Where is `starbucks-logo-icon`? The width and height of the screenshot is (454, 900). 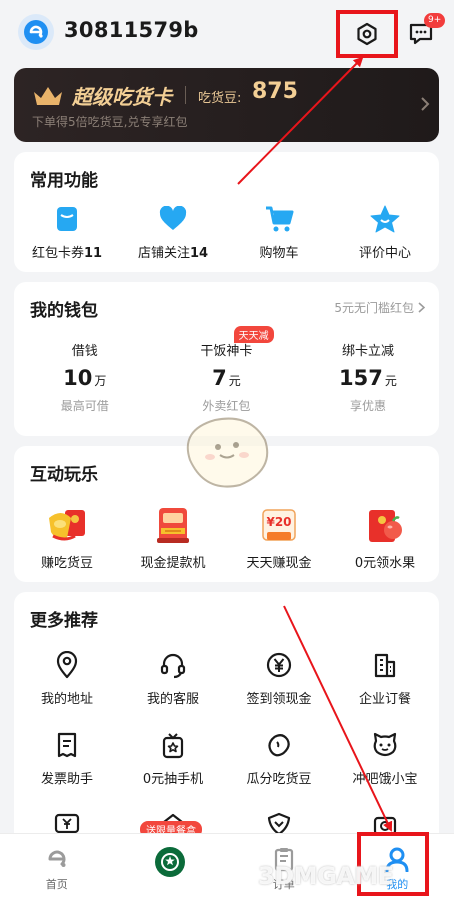
starbucks-logo-icon is located at coordinates (170, 862).